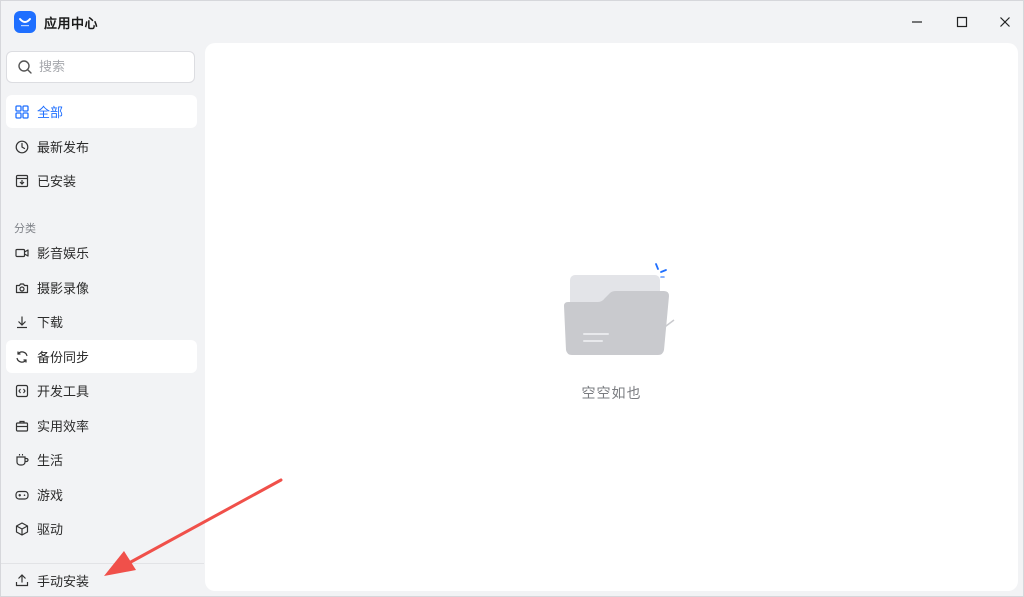  What do you see at coordinates (25, 67) in the screenshot?
I see `search-icon` at bounding box center [25, 67].